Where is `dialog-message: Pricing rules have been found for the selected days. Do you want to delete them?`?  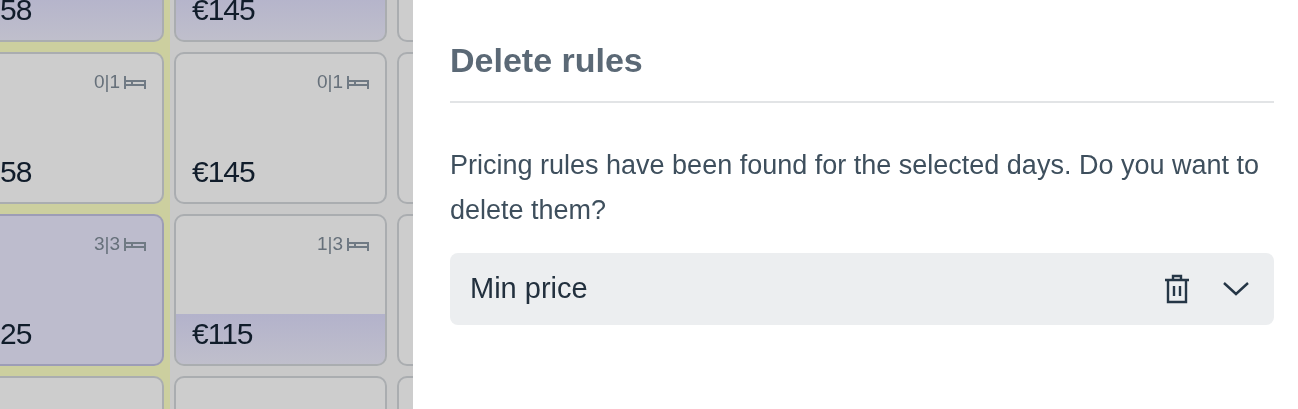 dialog-message: Pricing rules have been found for the selected days. Do you want to delete them? is located at coordinates (855, 187).